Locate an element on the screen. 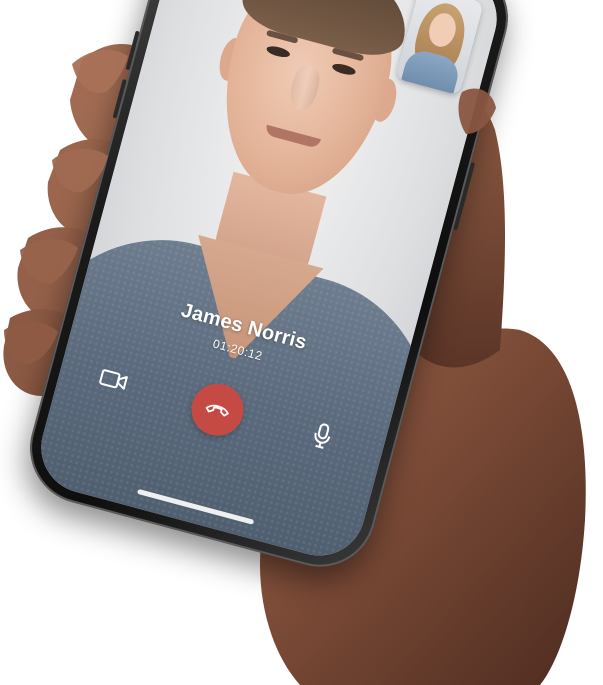  end-call-button is located at coordinates (217, 409).